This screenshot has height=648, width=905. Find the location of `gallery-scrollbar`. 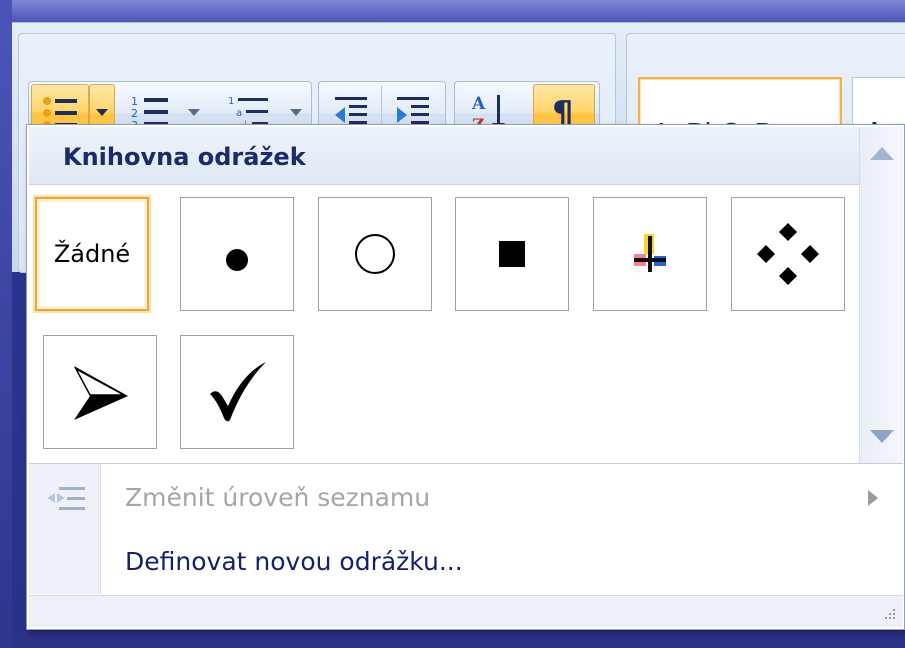

gallery-scrollbar is located at coordinates (881, 295).